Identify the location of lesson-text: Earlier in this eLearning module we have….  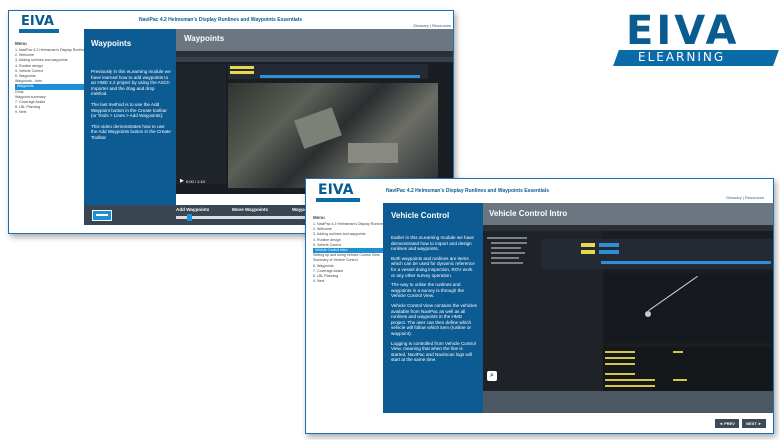
(434, 299).